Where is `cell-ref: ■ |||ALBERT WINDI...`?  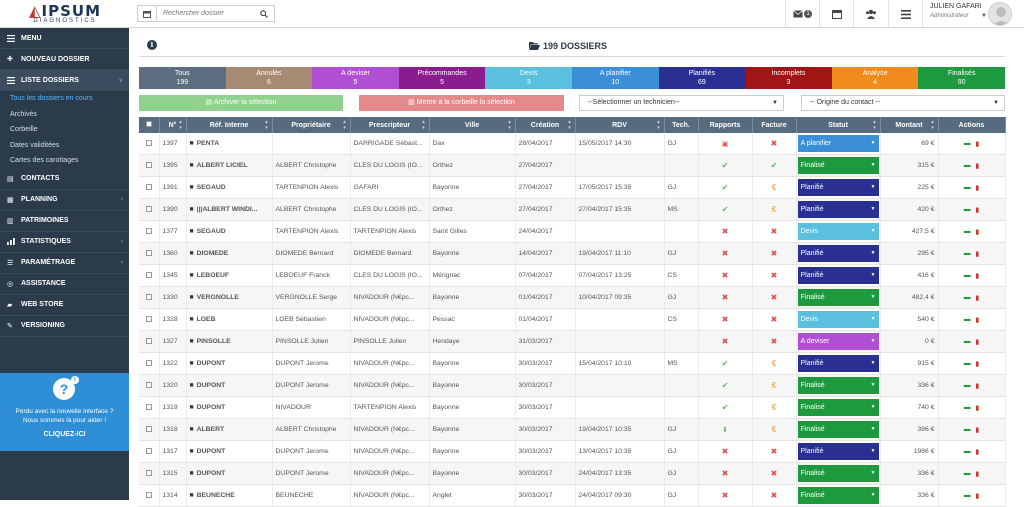
cell-ref: ■ |||ALBERT WINDI... is located at coordinates (229, 209).